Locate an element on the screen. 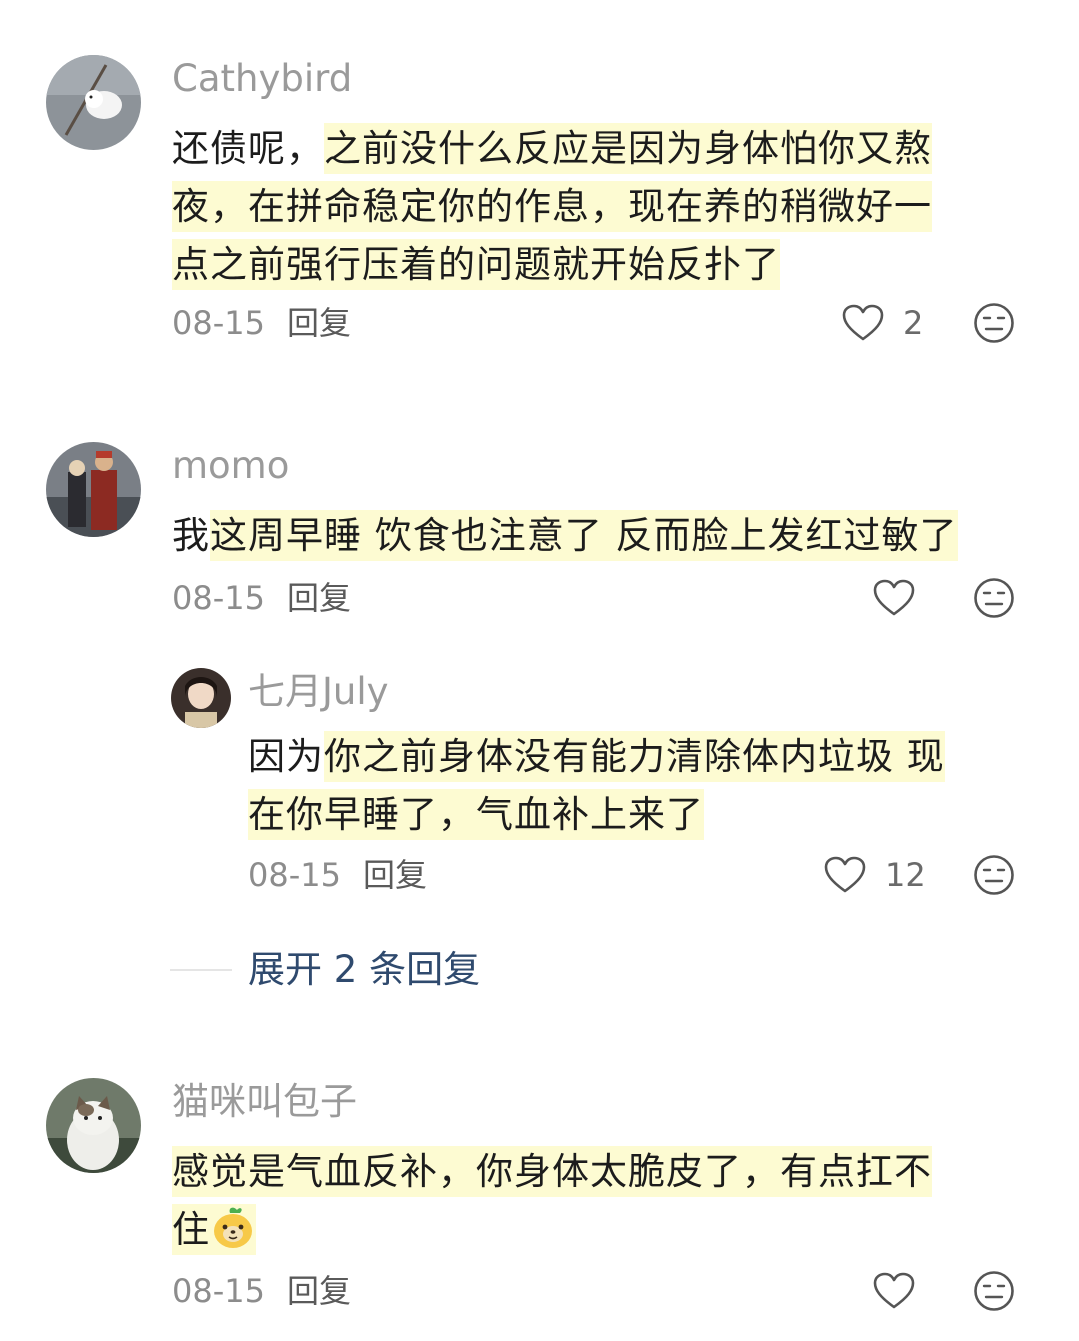 The height and width of the screenshot is (1341, 1079). expand-replies: 展开 2 条回复 is located at coordinates (325, 970).